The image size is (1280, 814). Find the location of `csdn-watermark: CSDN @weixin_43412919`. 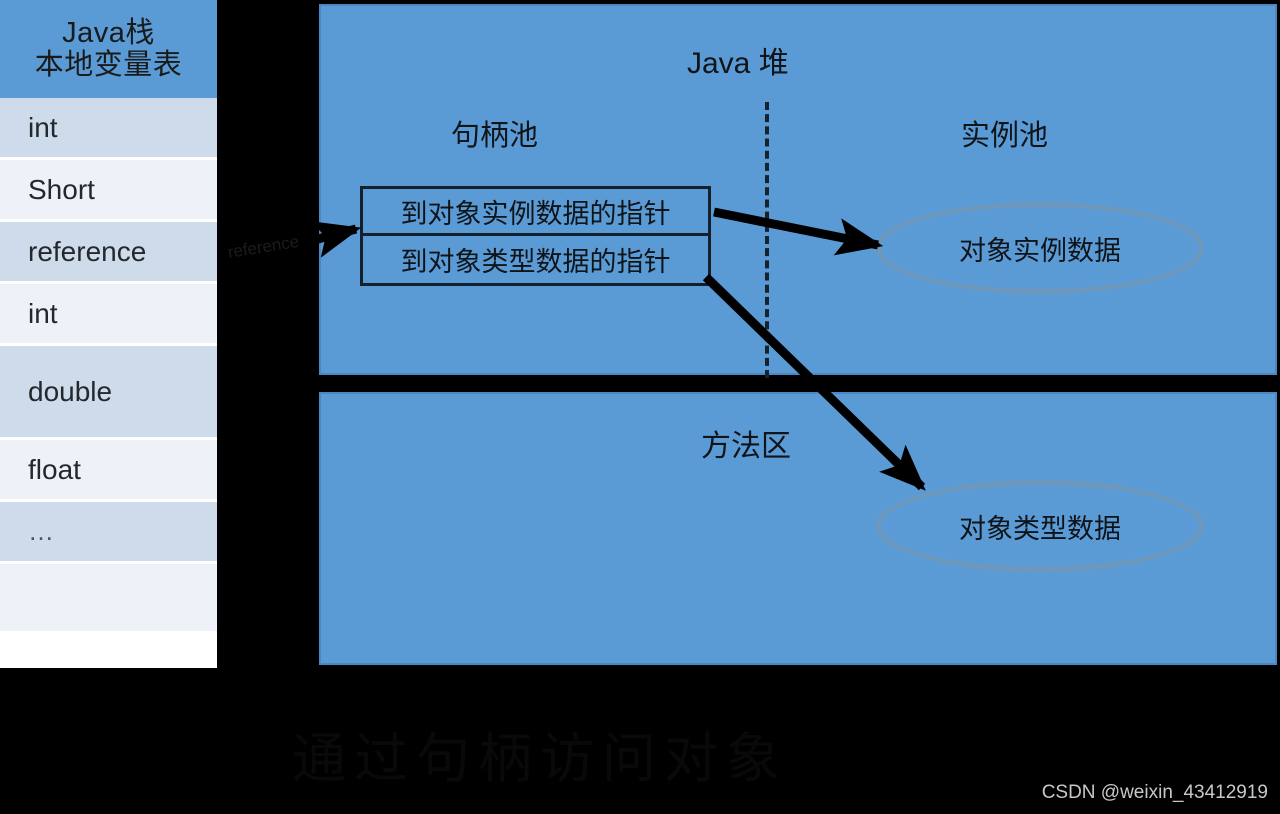

csdn-watermark: CSDN @weixin_43412919 is located at coordinates (1154, 792).